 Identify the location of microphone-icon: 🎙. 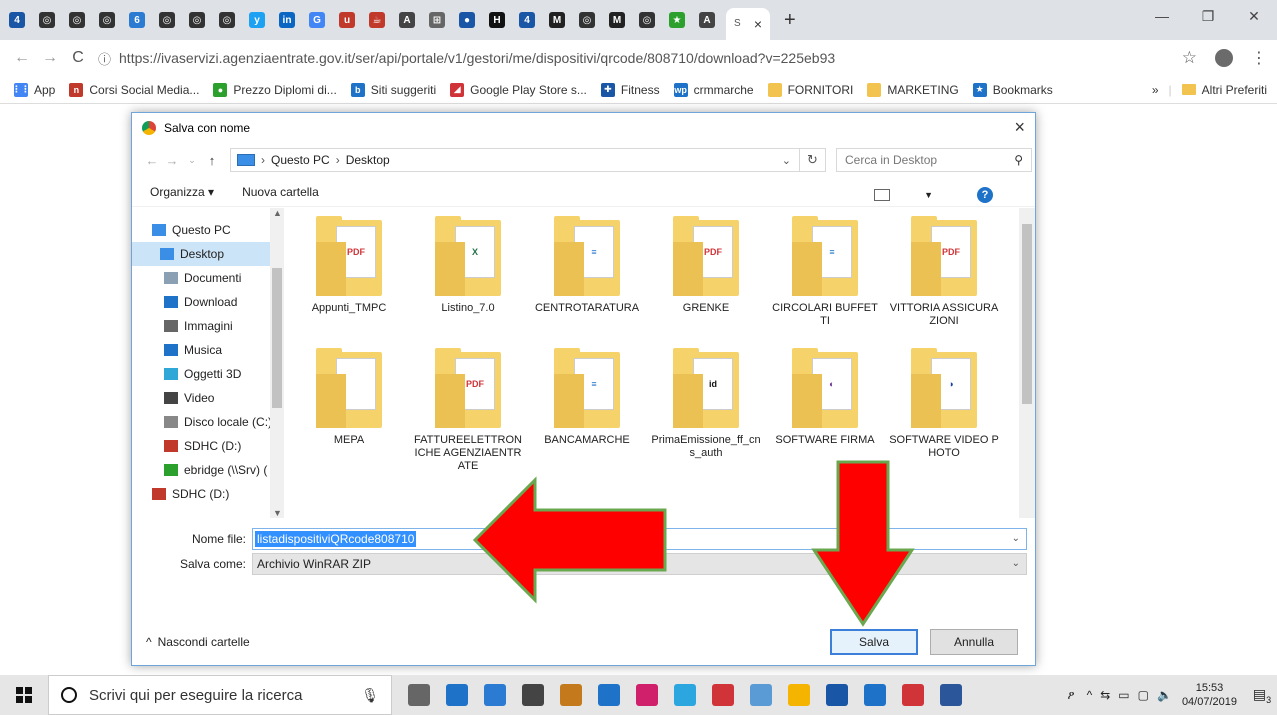
(370, 695).